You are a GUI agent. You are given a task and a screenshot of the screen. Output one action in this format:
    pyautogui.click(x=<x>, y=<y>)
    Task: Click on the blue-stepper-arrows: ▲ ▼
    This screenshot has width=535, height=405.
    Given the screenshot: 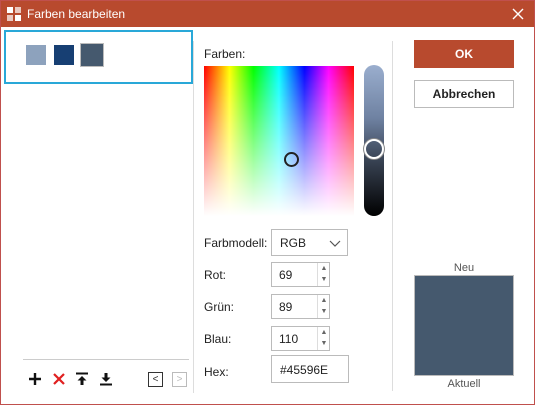 What is the action you would take?
    pyautogui.click(x=323, y=338)
    